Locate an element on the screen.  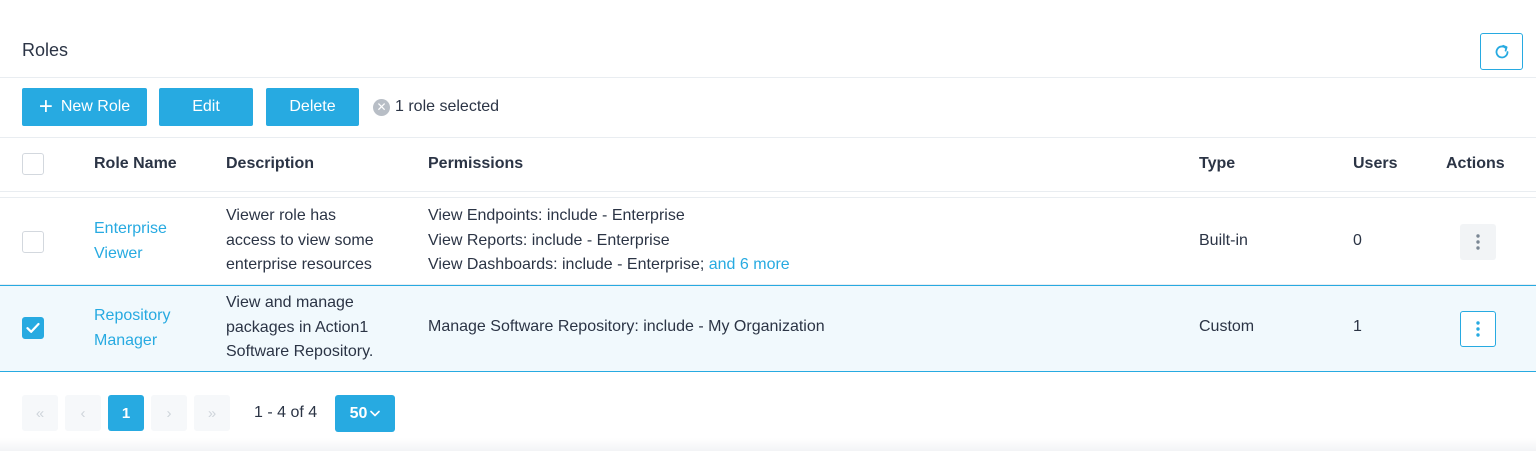
page-title: Roles is located at coordinates (45, 50).